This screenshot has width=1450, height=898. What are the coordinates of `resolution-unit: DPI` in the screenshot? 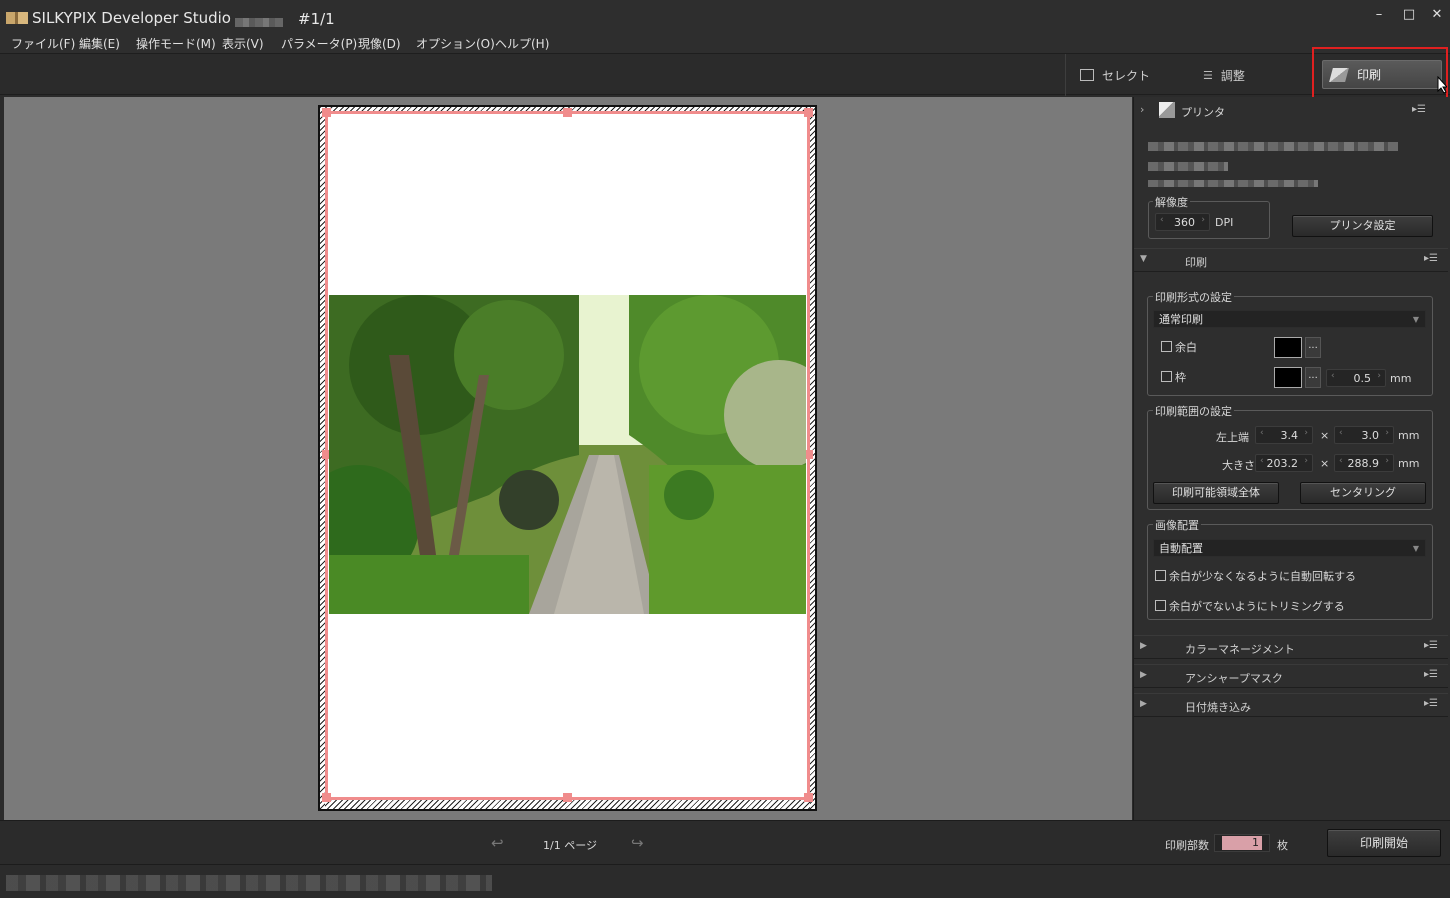 It's located at (1224, 222).